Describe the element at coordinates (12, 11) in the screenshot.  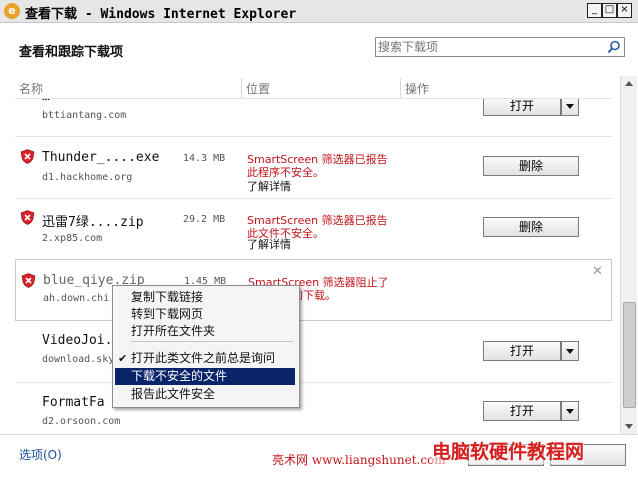
I see `ie-icon: e` at that location.